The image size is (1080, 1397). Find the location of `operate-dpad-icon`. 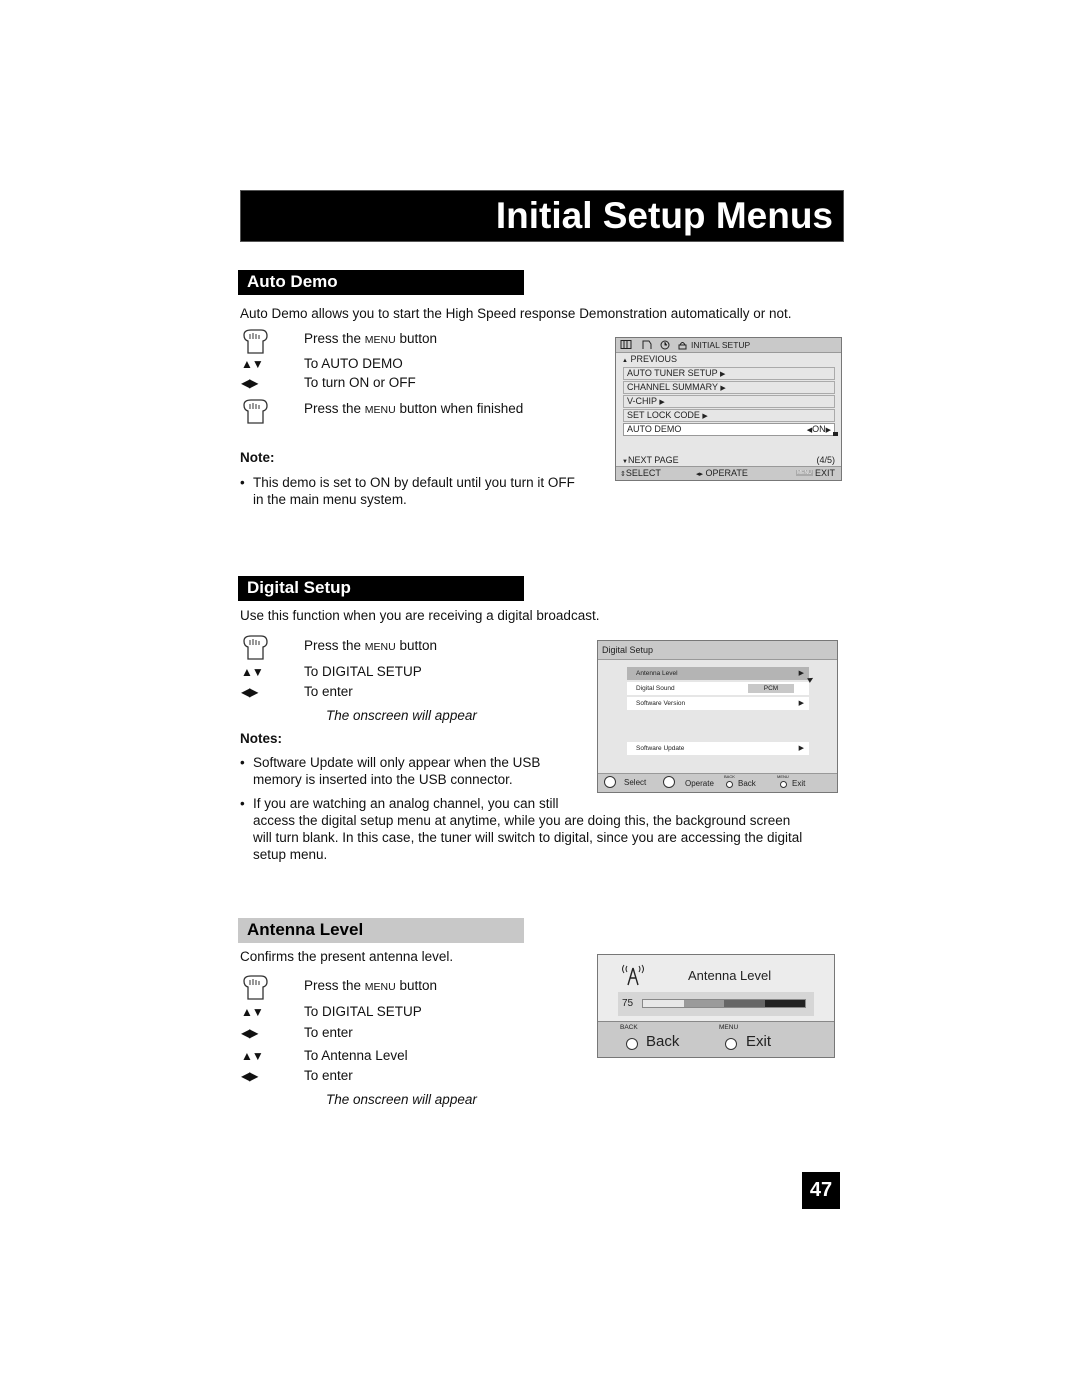

operate-dpad-icon is located at coordinates (669, 782).